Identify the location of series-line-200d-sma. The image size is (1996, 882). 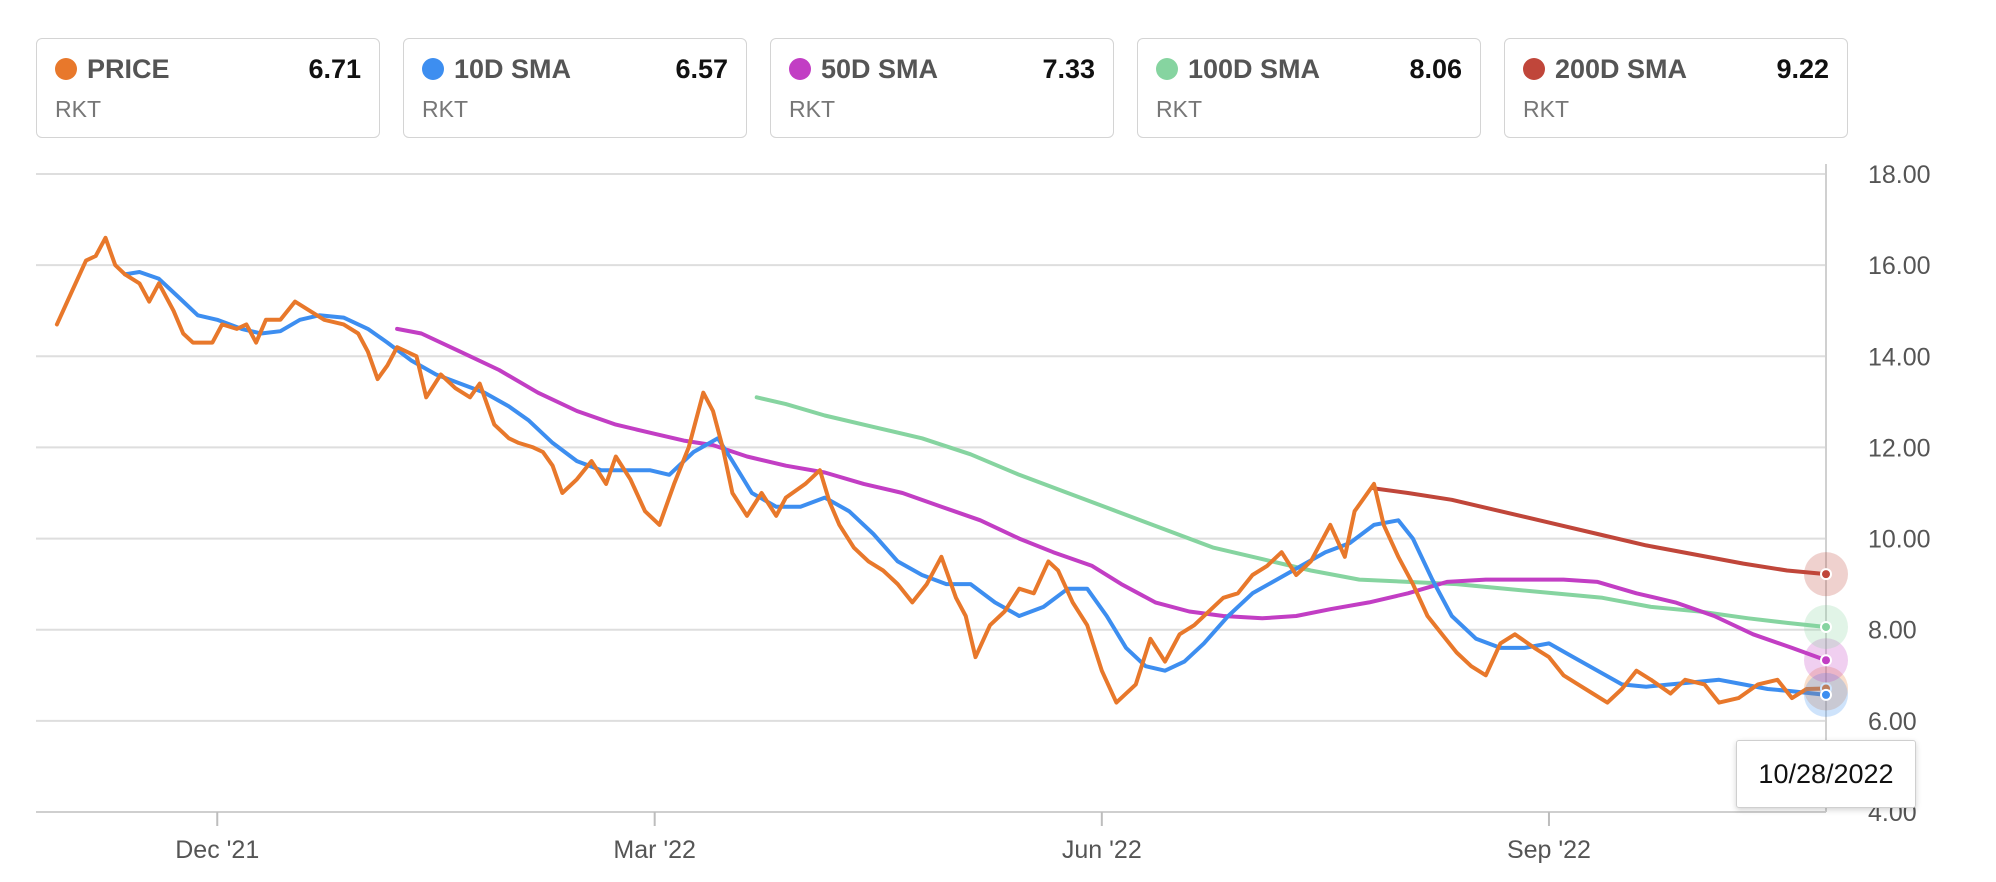
(1600, 531).